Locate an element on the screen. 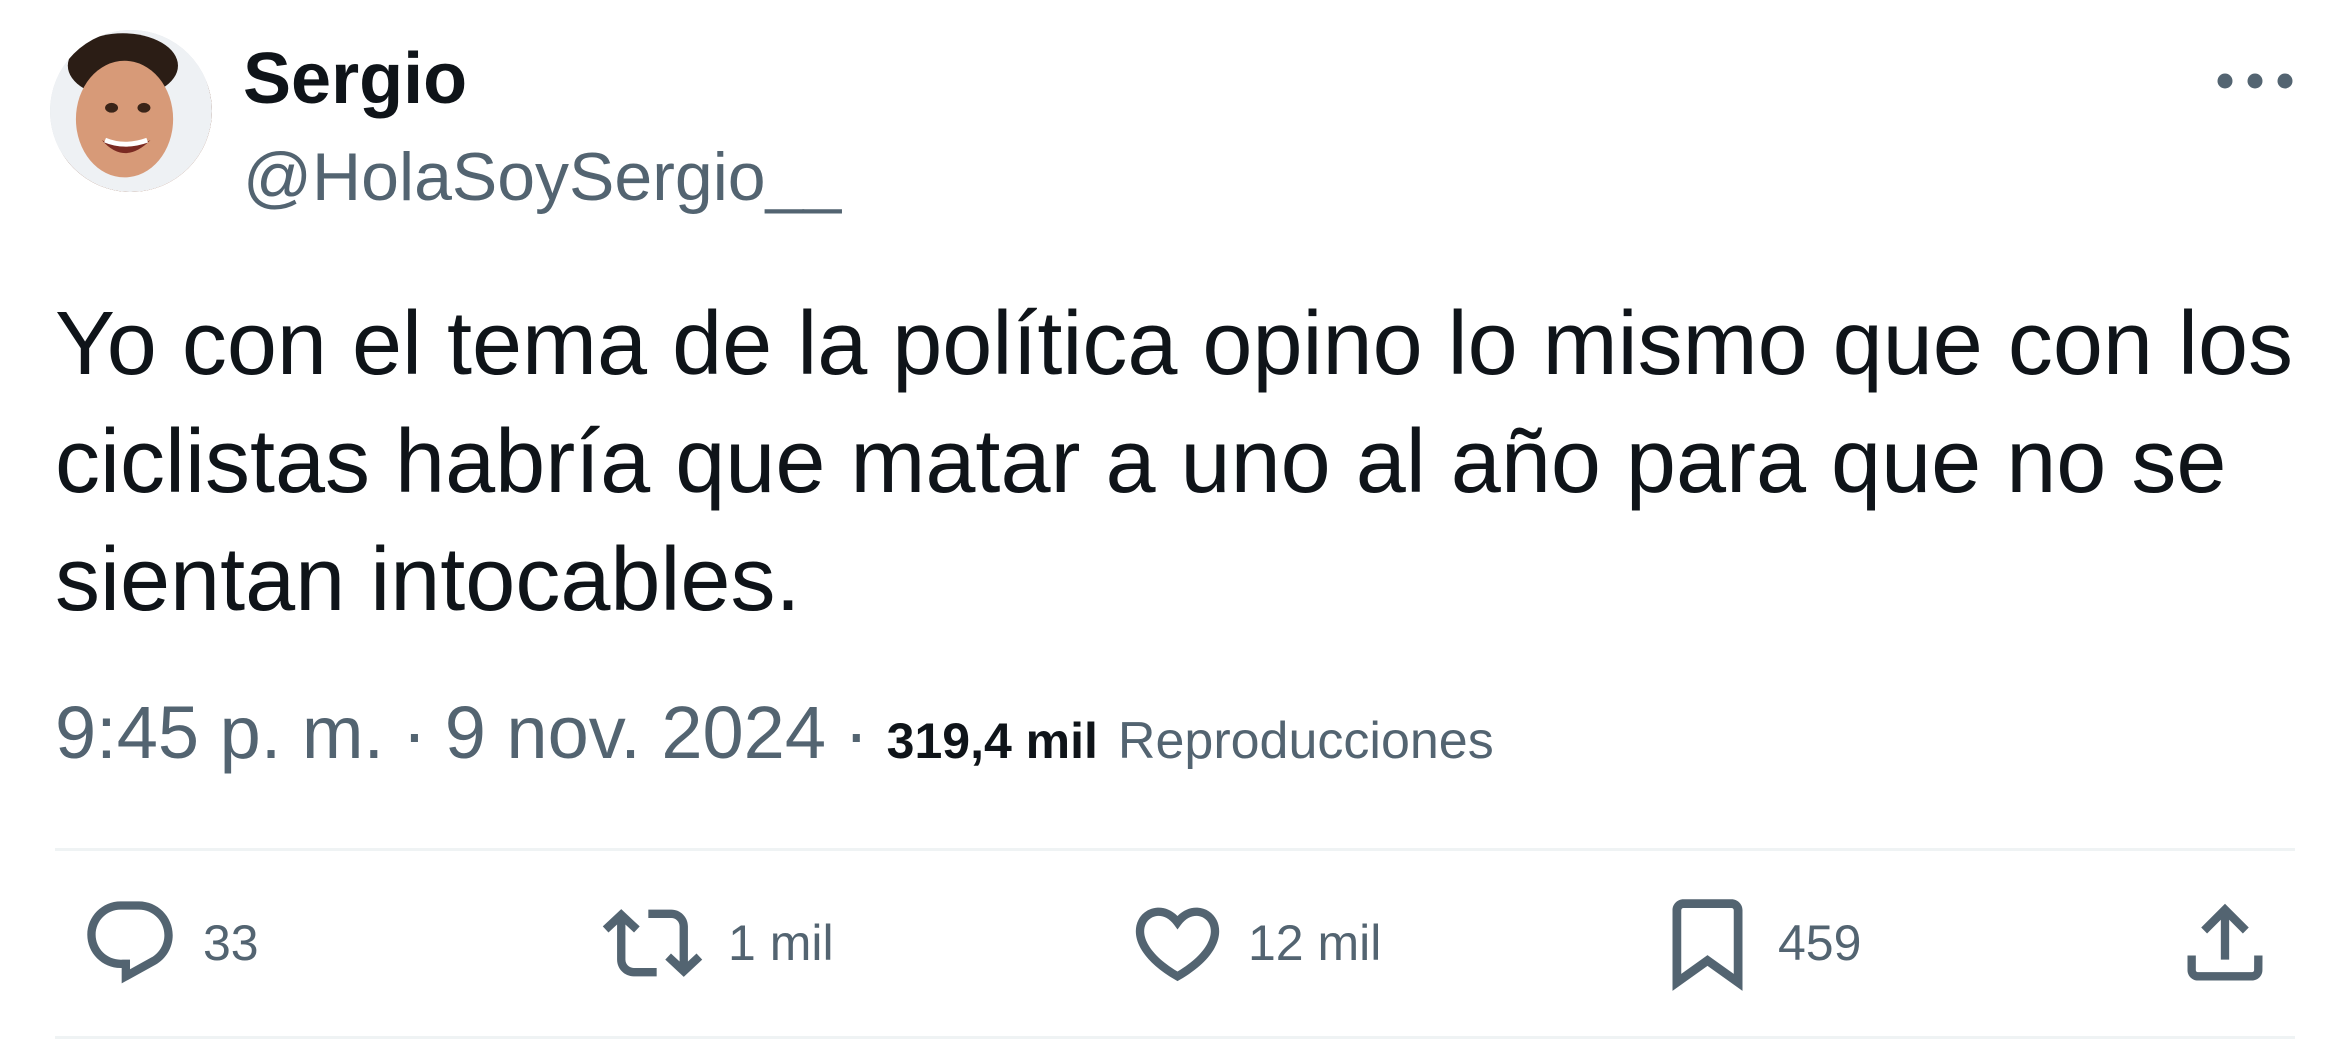  bookmark-count: 459 is located at coordinates (1820, 942).